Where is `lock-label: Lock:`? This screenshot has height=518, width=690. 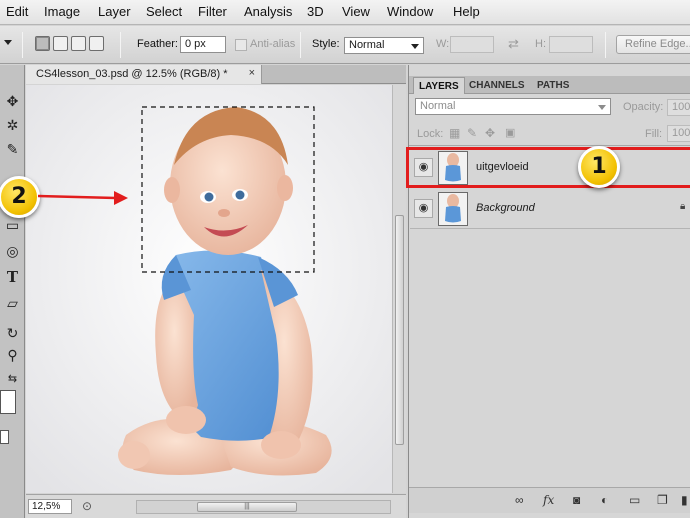
lock-label: Lock: is located at coordinates (430, 134).